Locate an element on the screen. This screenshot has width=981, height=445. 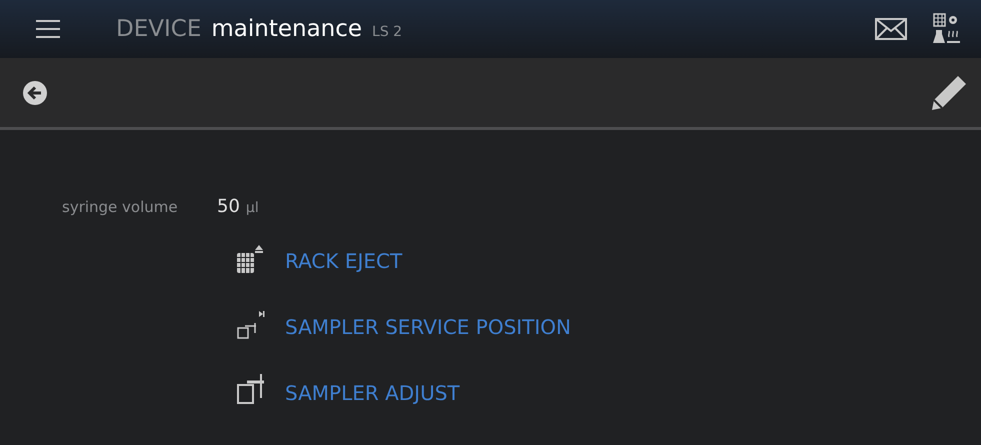
action-link: RACK EJECT is located at coordinates (343, 262).